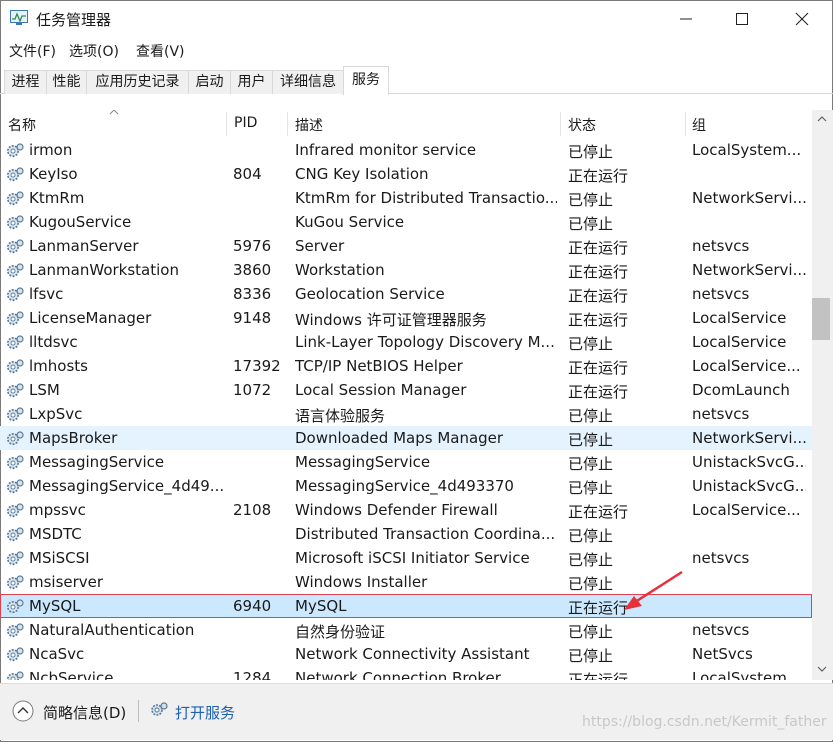 The width and height of the screenshot is (833, 742). What do you see at coordinates (416, 80) in the screenshot?
I see `tab-bar: 进程 性能 应用历史记录 启动 用户 详细信息 服务` at bounding box center [416, 80].